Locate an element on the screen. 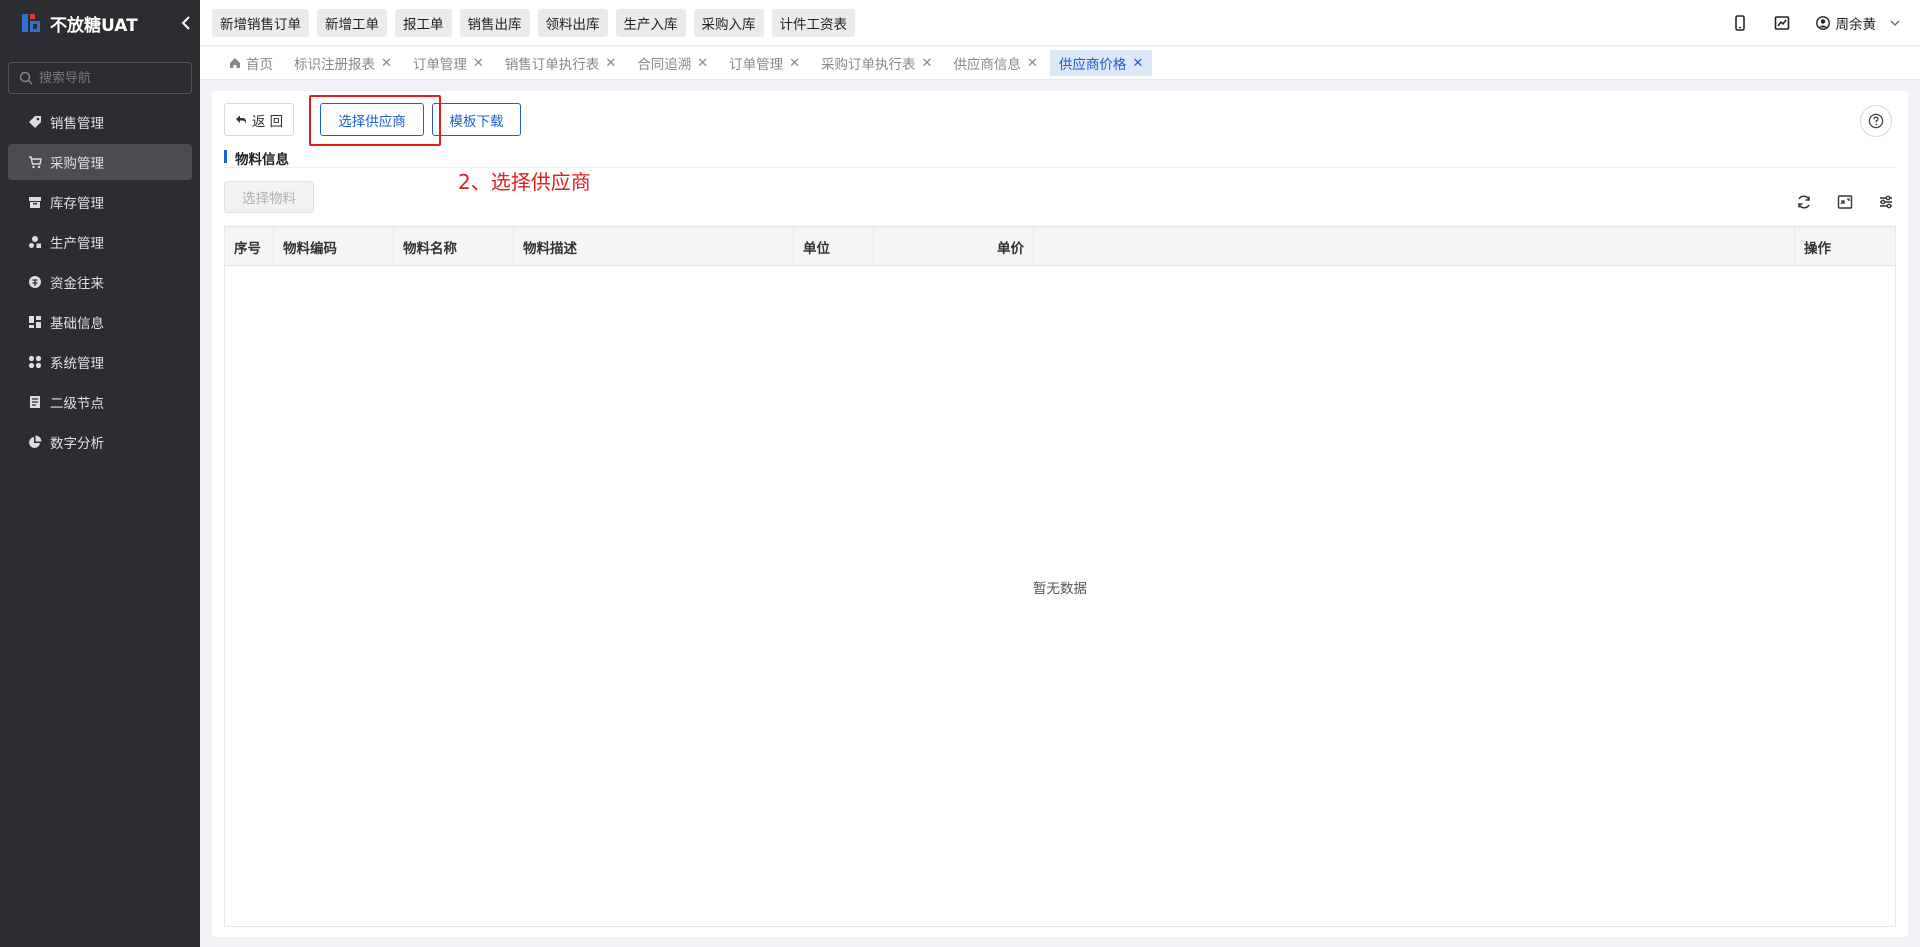 The width and height of the screenshot is (1920, 947). quick-work-report-button: 报工单 is located at coordinates (423, 22).